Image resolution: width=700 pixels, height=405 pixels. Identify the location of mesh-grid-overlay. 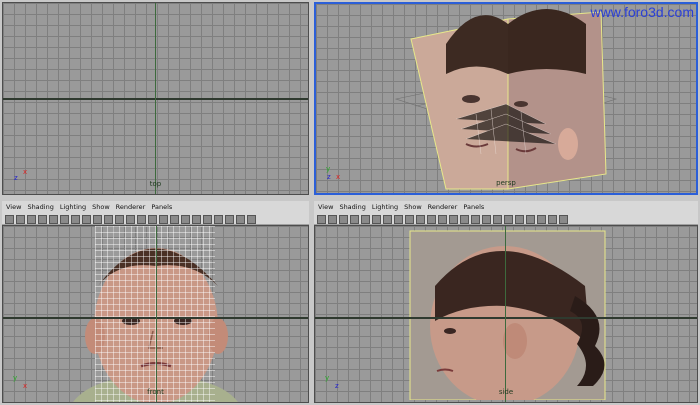
(155, 314).